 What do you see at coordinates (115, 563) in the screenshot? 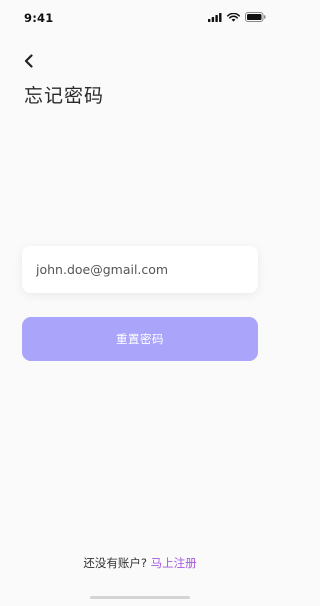
I see `signup-prompt-text: 还没有账户?` at bounding box center [115, 563].